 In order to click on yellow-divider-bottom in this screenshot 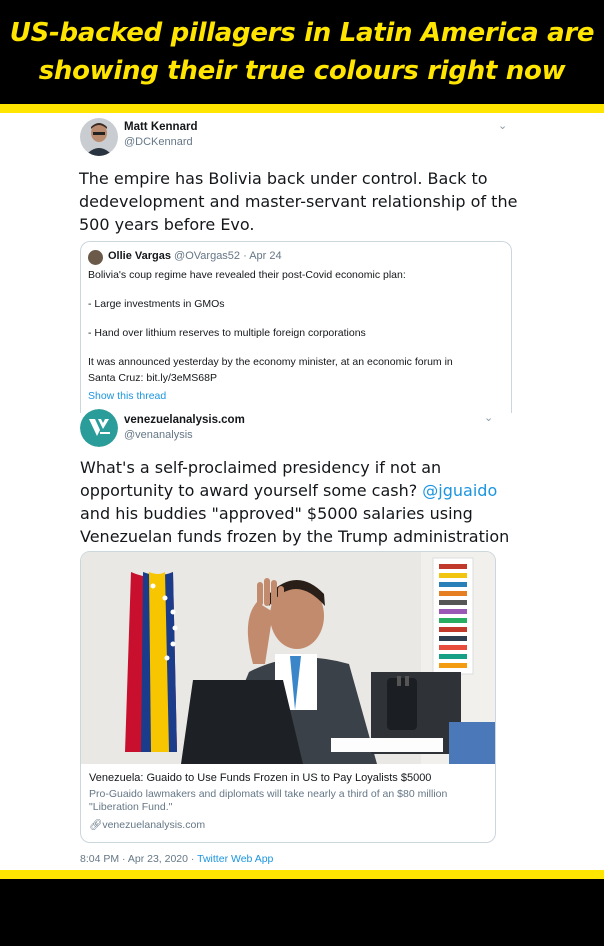, I will do `click(302, 874)`.